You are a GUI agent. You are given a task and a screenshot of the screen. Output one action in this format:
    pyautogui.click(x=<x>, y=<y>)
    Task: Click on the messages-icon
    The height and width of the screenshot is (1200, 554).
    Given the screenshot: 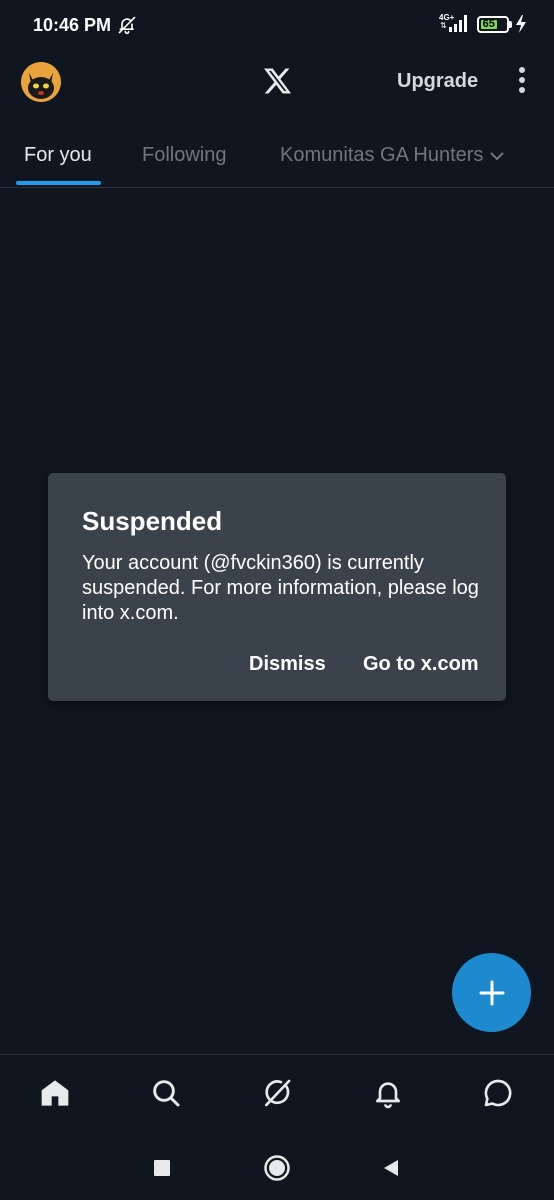 What is the action you would take?
    pyautogui.click(x=498, y=1093)
    